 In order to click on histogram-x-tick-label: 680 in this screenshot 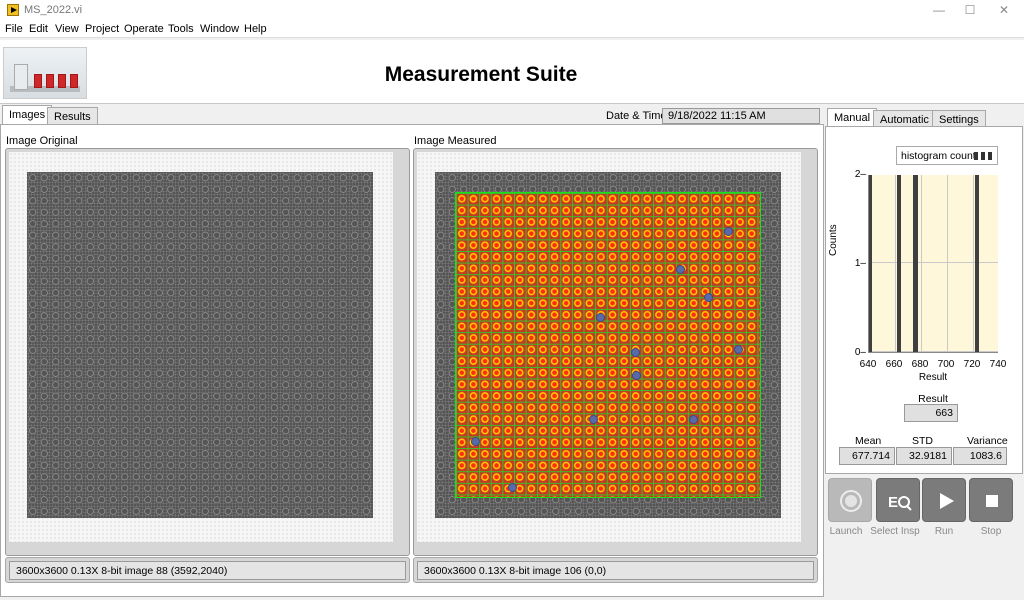, I will do `click(920, 364)`.